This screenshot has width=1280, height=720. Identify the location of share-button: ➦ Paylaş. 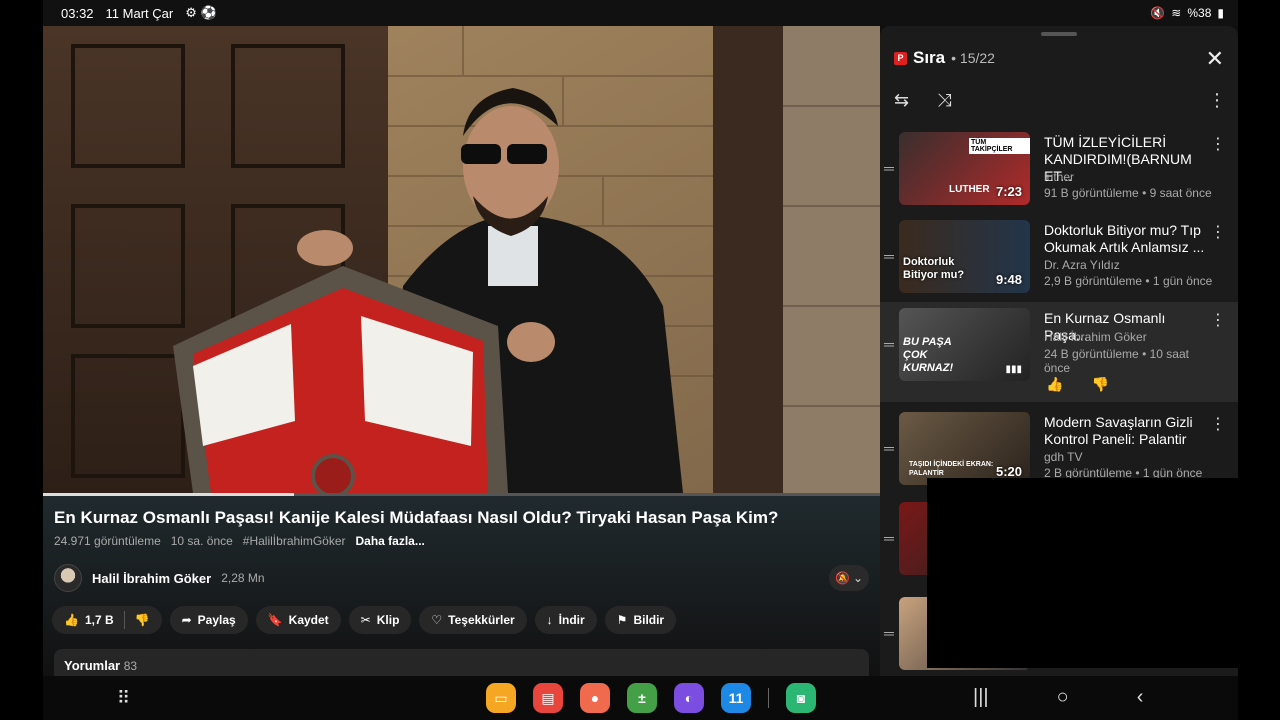
(208, 620).